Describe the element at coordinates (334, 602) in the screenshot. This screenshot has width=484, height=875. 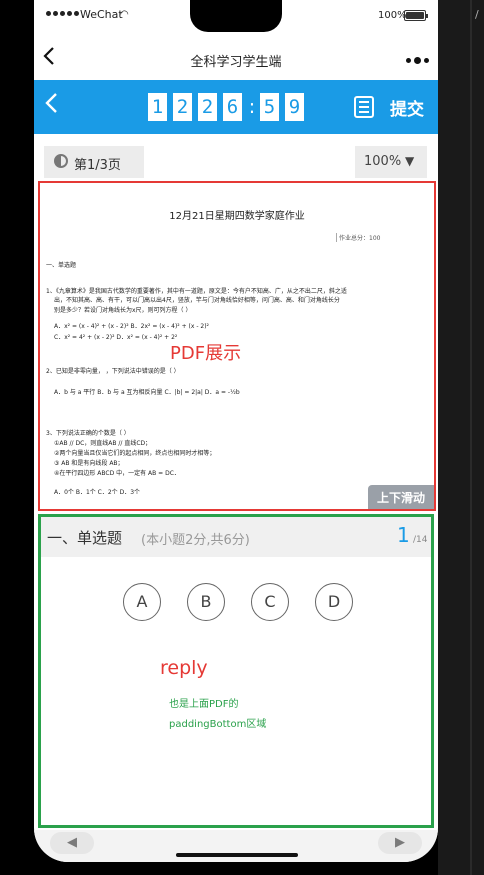
I see `option-d-button: D` at that location.